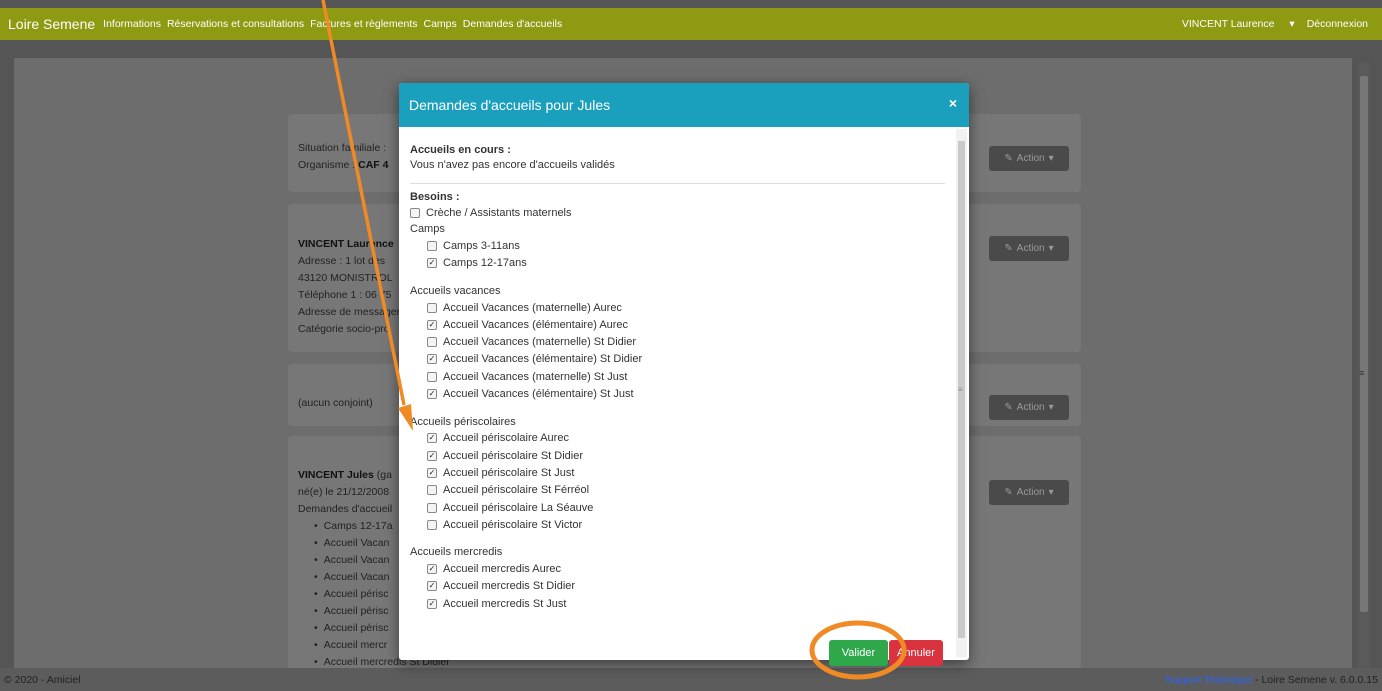 The height and width of the screenshot is (691, 1382). Describe the element at coordinates (682, 324) in the screenshot. I see `checkbox-item: ✓ Accueil Vacances (élémentaire) Aurec` at that location.